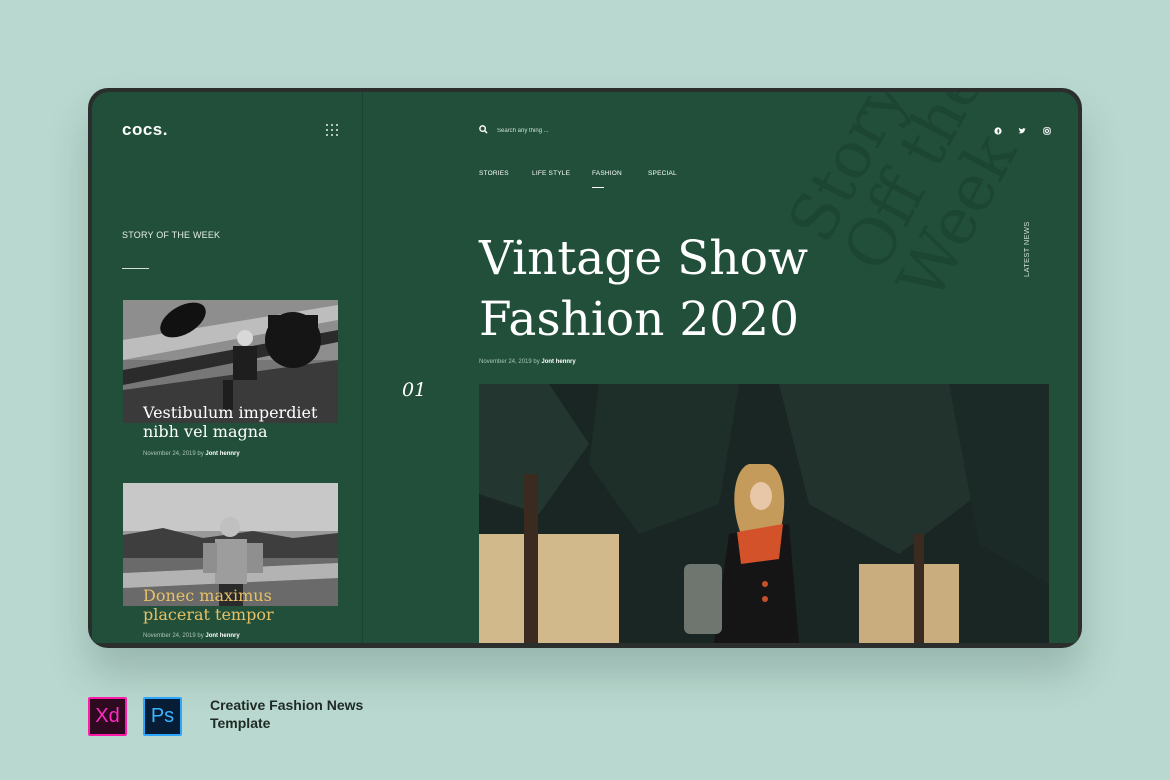  I want to click on search-icon, so click(483, 129).